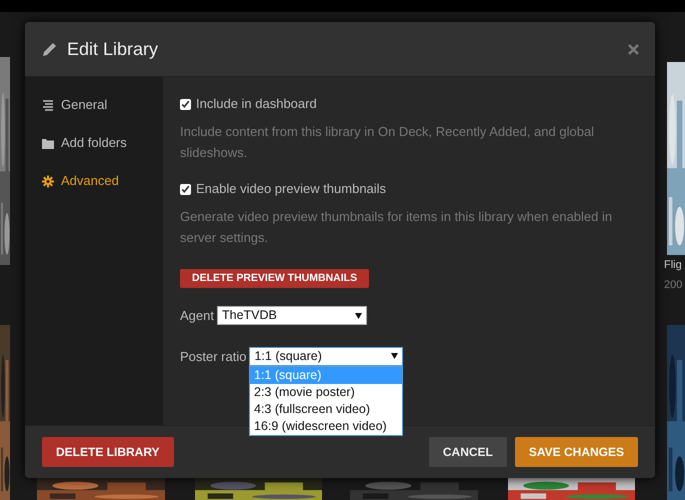  Describe the element at coordinates (397, 227) in the screenshot. I see `description-text: Generate video preview thumbnails for items in this library when enabled in server settings.` at that location.